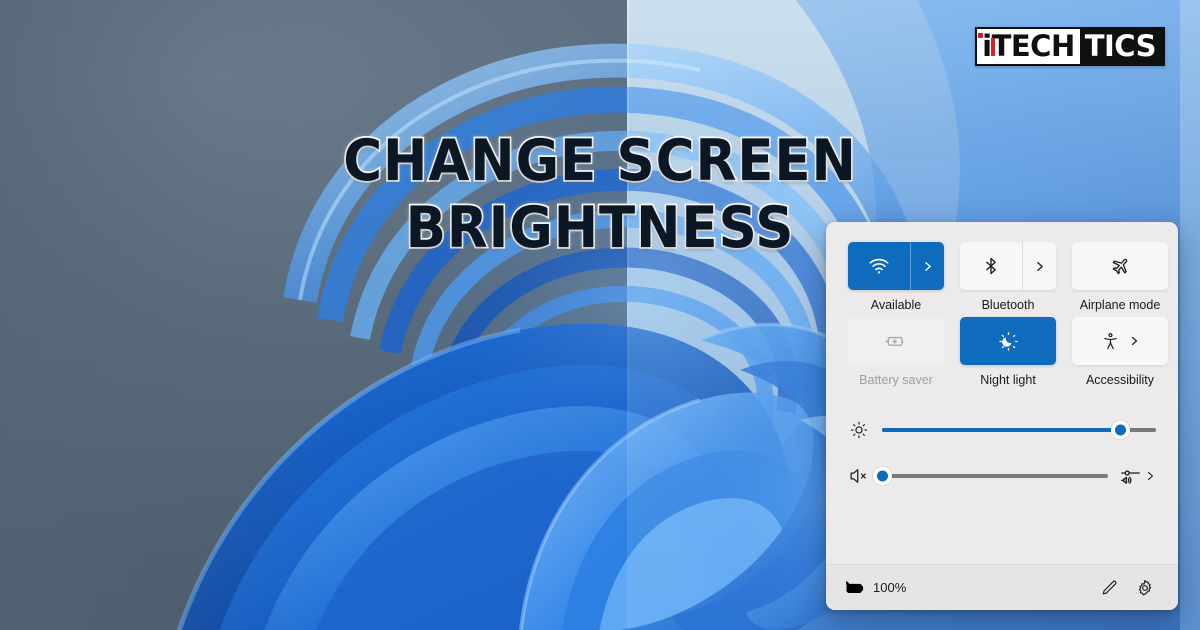  I want to click on logo-part-light-text: iTECH, so click(1028, 46).